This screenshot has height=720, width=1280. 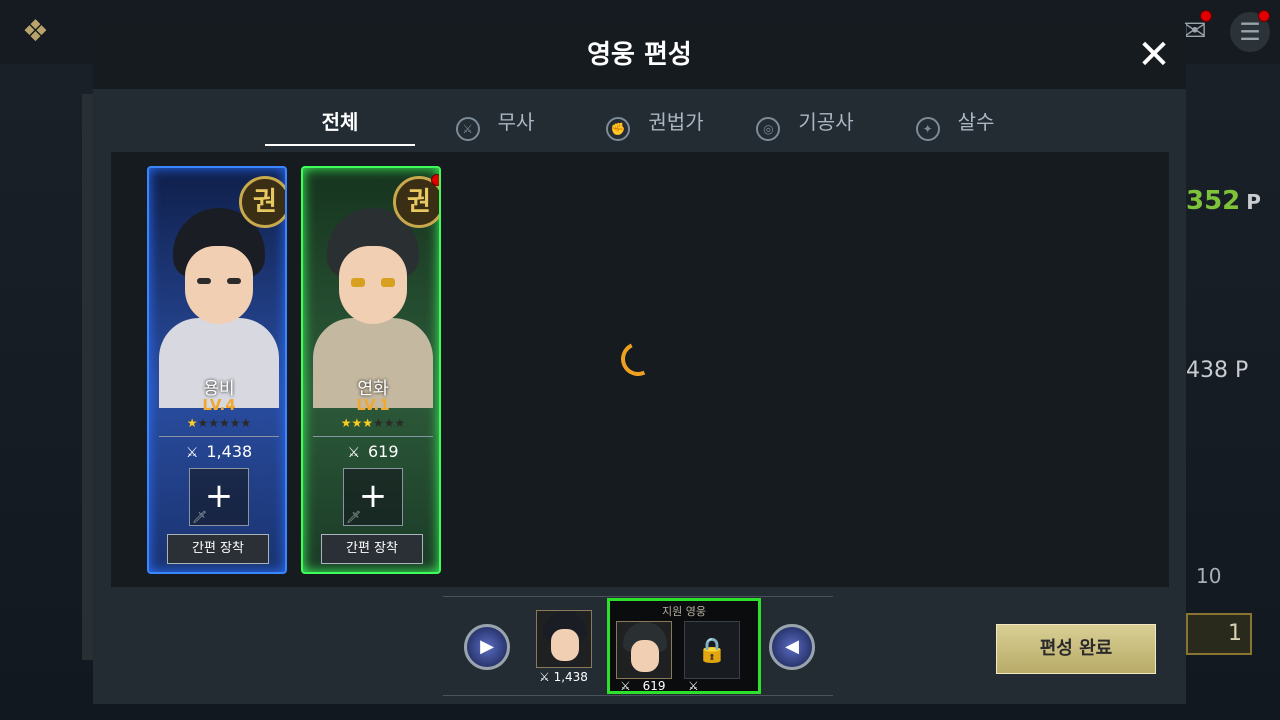 I want to click on class-filter-tabs: 전체 ⚔ 무사 ✊ 권법가 ◎ 기공사 ✦ 살수, so click(x=645, y=122).